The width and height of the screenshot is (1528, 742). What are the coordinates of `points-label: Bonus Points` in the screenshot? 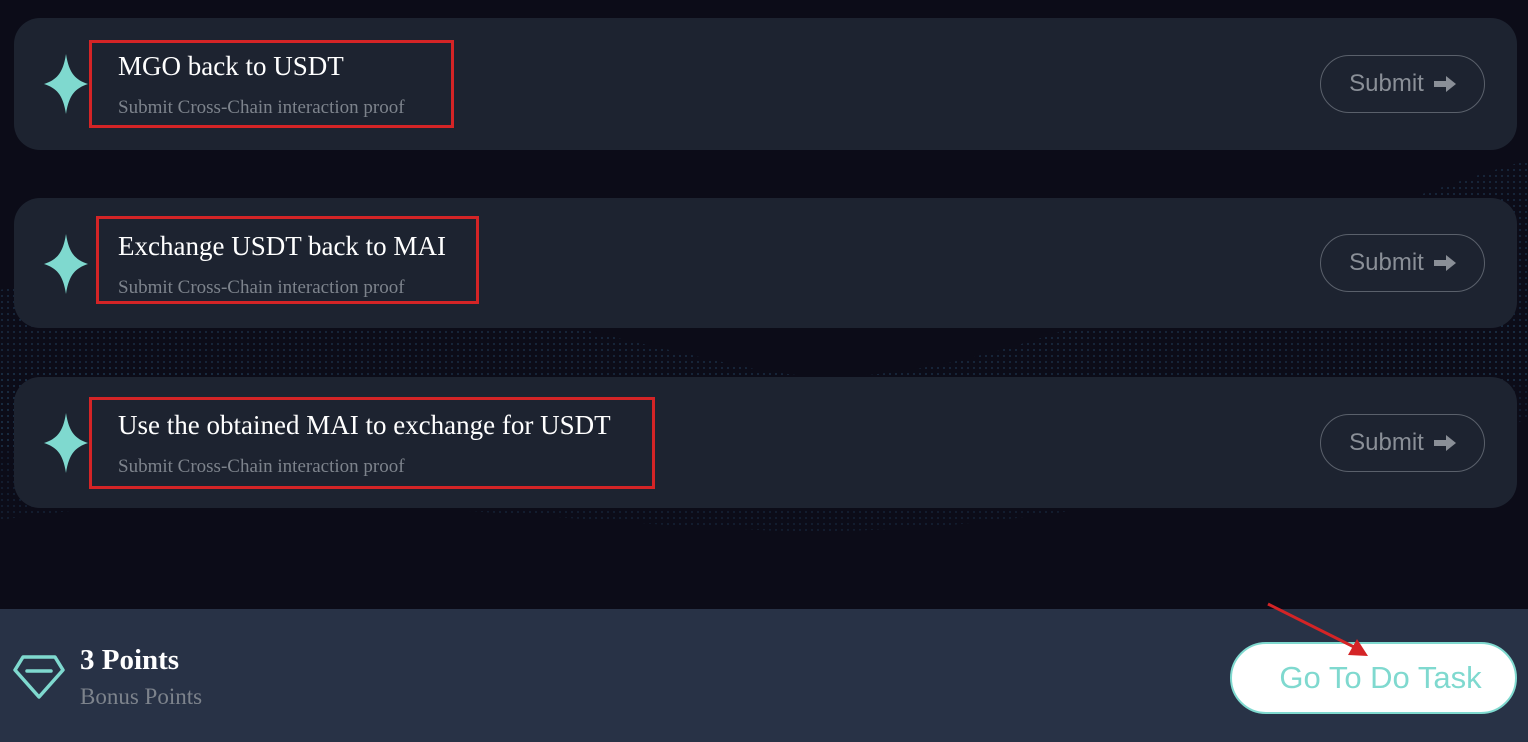 It's located at (141, 696).